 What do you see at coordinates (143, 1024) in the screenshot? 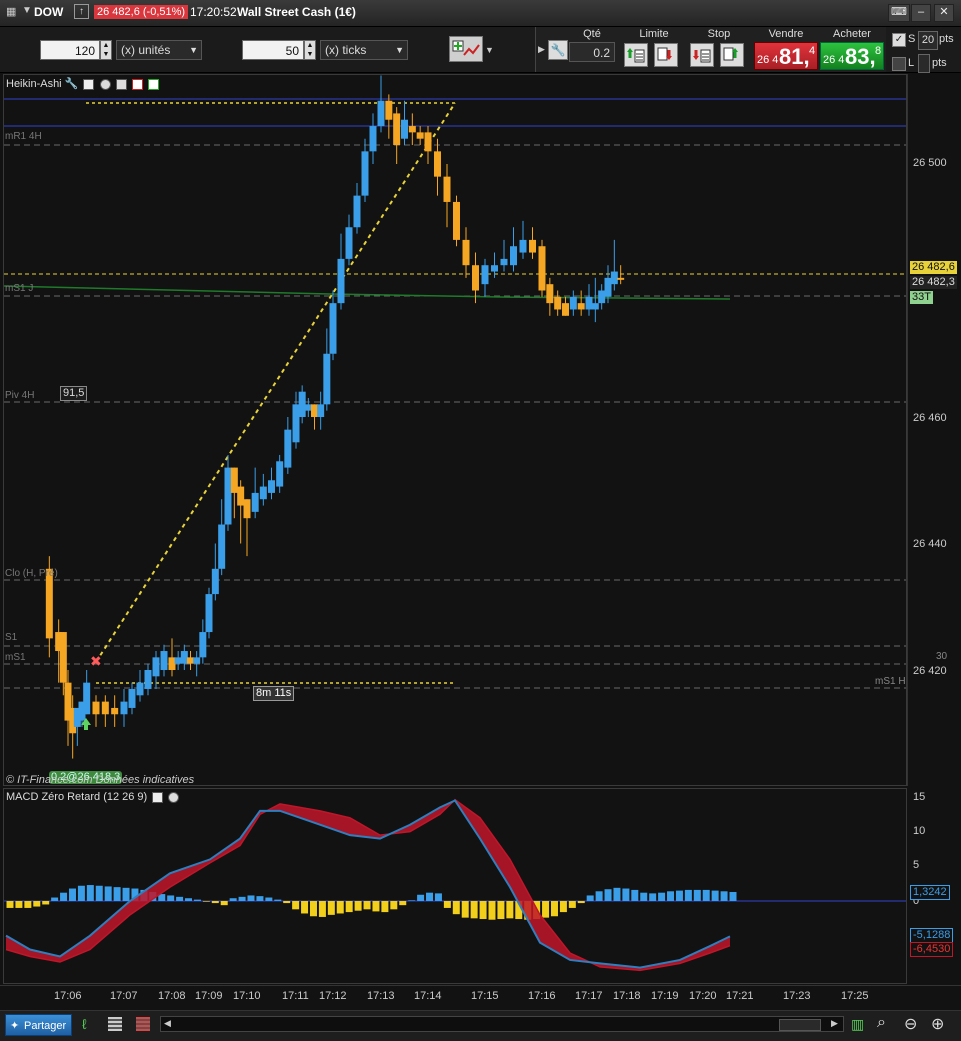
I see `grid-icon` at bounding box center [143, 1024].